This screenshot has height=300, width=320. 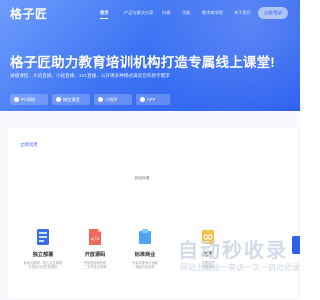 I want to click on feature-item: 标准商业 完善标准商业功能 满足日常运营, so click(x=145, y=248).